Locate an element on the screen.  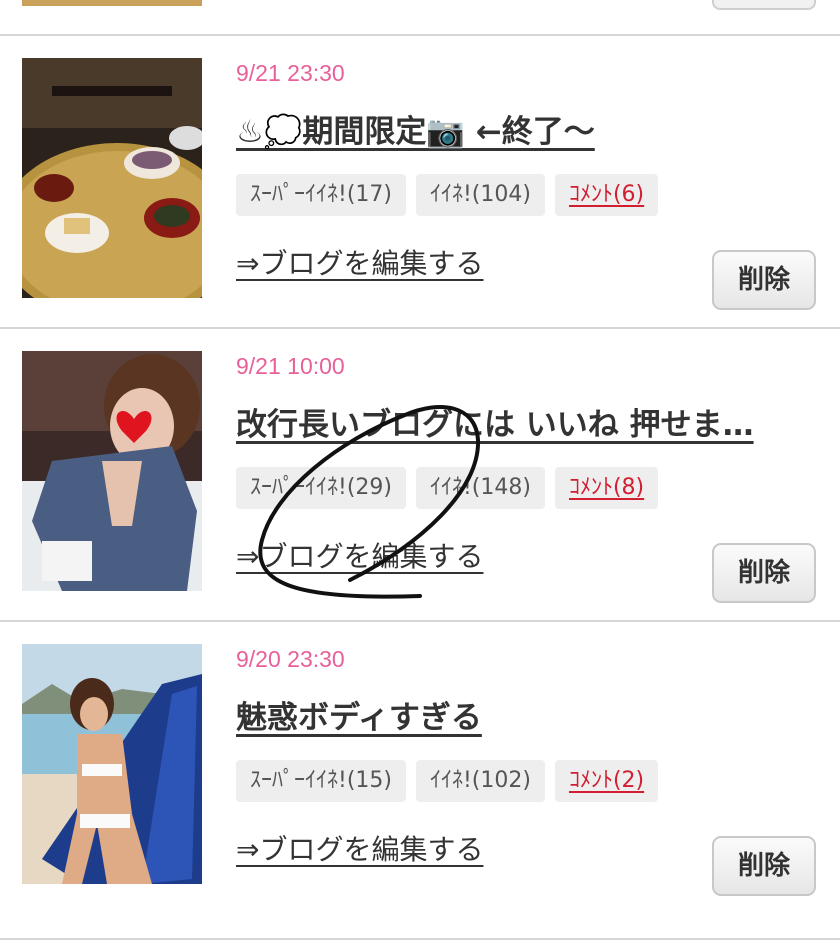
super-like-count: ｽｰﾊﾟｰｲｲﾈ!(15) is located at coordinates (321, 781).